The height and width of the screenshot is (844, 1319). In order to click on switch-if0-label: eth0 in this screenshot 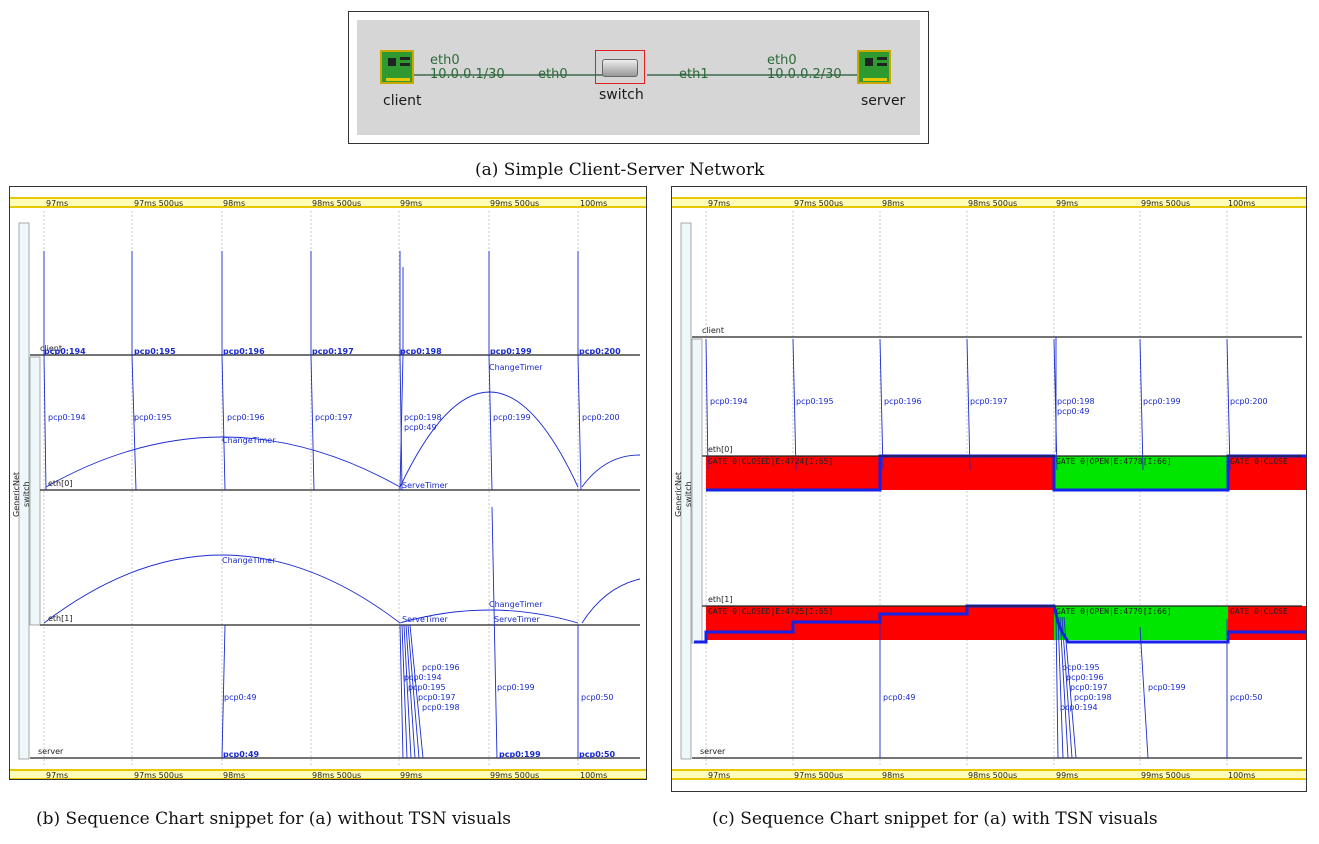, I will do `click(553, 74)`.